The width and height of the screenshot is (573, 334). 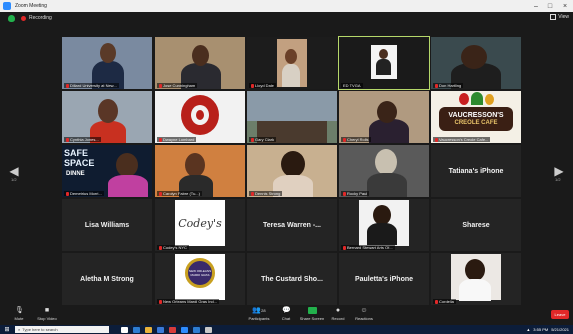 I want to click on participant-name: Rocky Paul, so click(x=355, y=193).